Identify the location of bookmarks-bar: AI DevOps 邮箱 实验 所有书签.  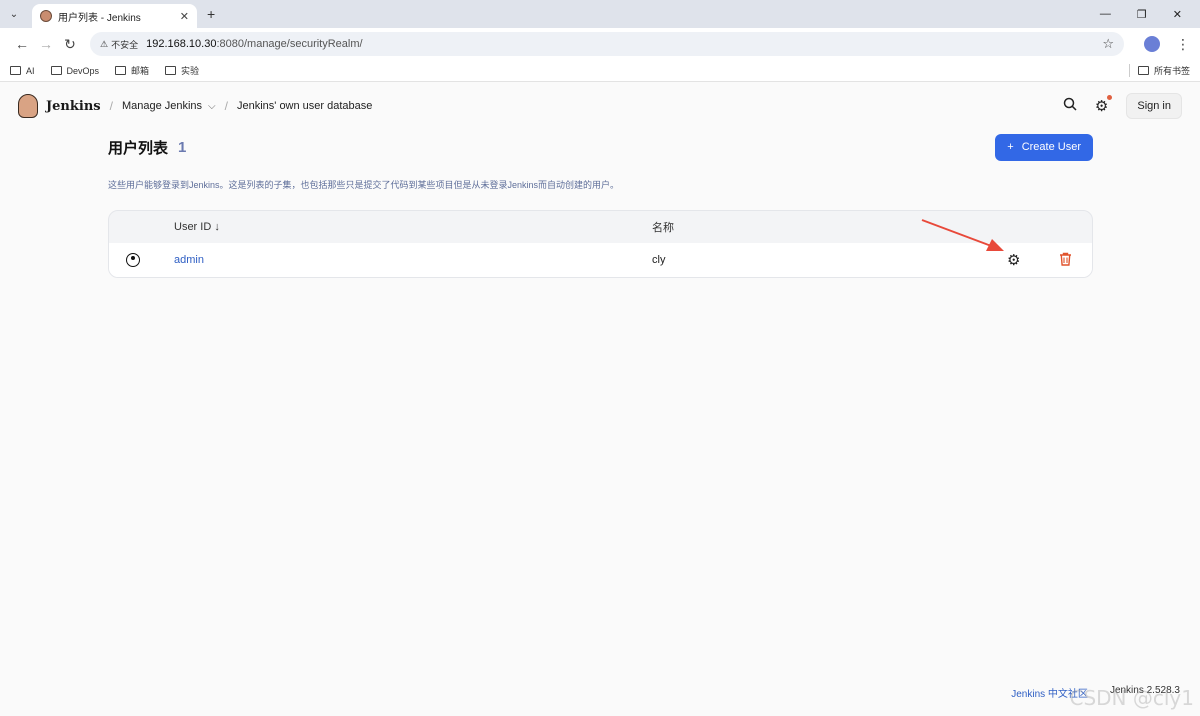
(600, 71).